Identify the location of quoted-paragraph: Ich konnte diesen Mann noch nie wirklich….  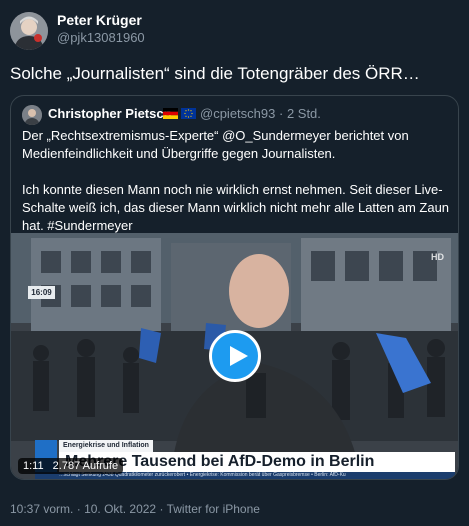
(236, 207).